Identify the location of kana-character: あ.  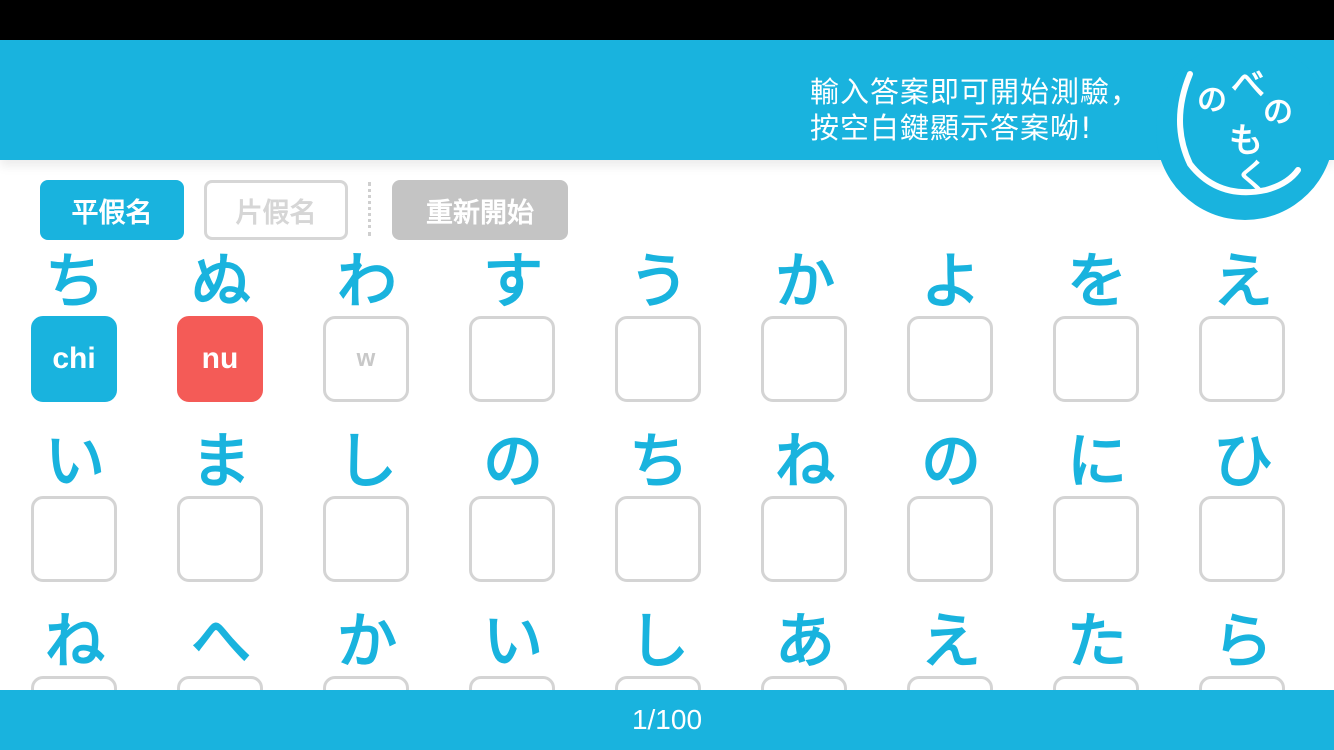
(805, 642).